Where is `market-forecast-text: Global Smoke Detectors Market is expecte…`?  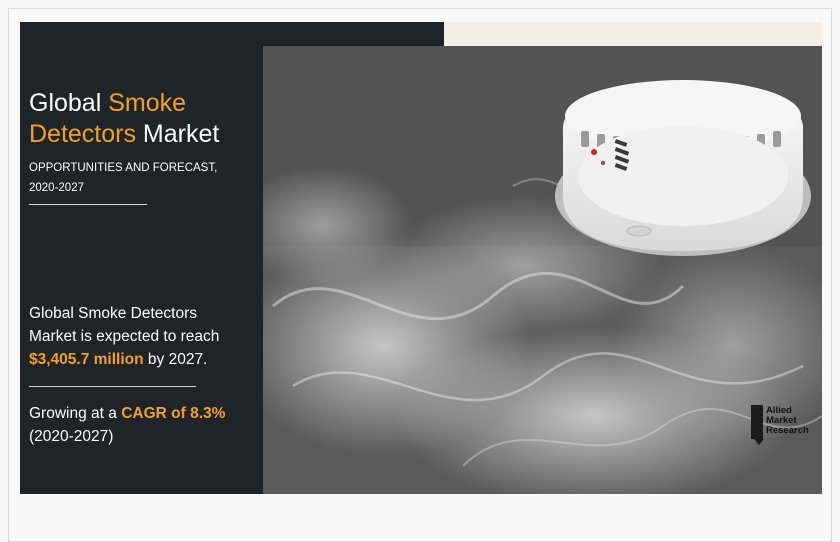
market-forecast-text: Global Smoke Detectors Market is expecte… is located at coordinates (145, 336).